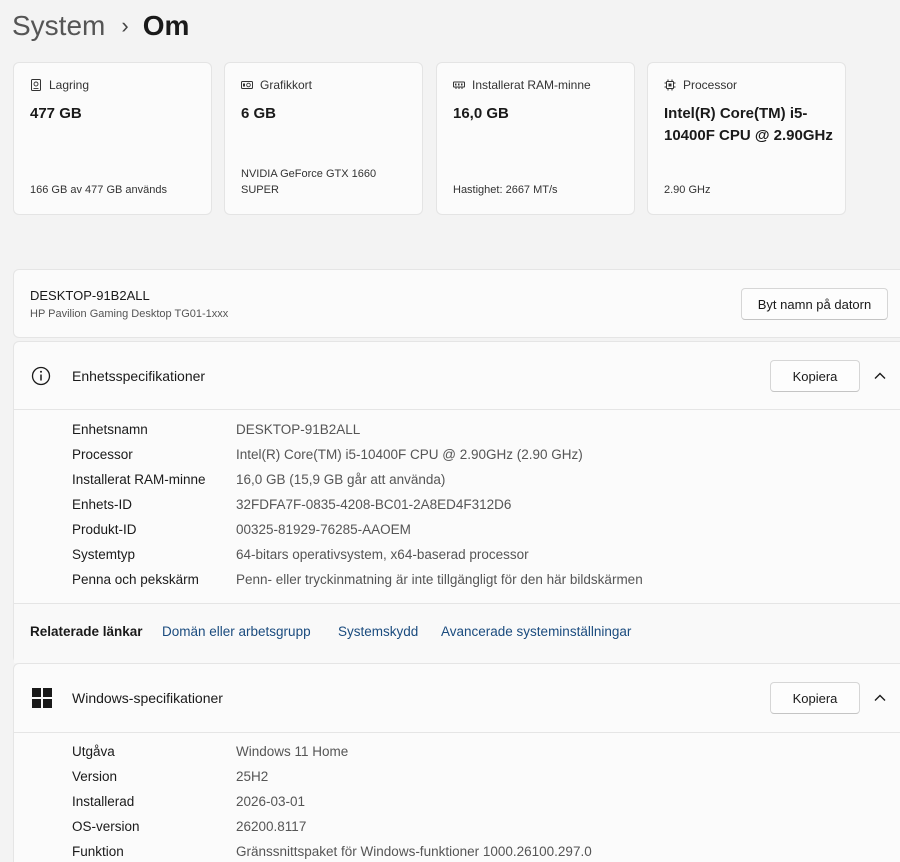 Image resolution: width=900 pixels, height=862 pixels. Describe the element at coordinates (236, 631) in the screenshot. I see `link-domain-workgroup: Domän eller arbetsgrupp` at that location.